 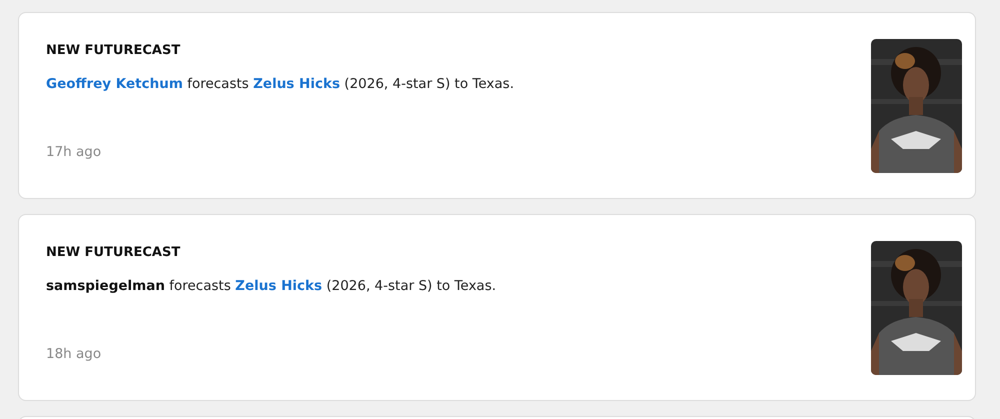 What do you see at coordinates (114, 84) in the screenshot?
I see `profile-link: Geoffrey Ketchum` at bounding box center [114, 84].